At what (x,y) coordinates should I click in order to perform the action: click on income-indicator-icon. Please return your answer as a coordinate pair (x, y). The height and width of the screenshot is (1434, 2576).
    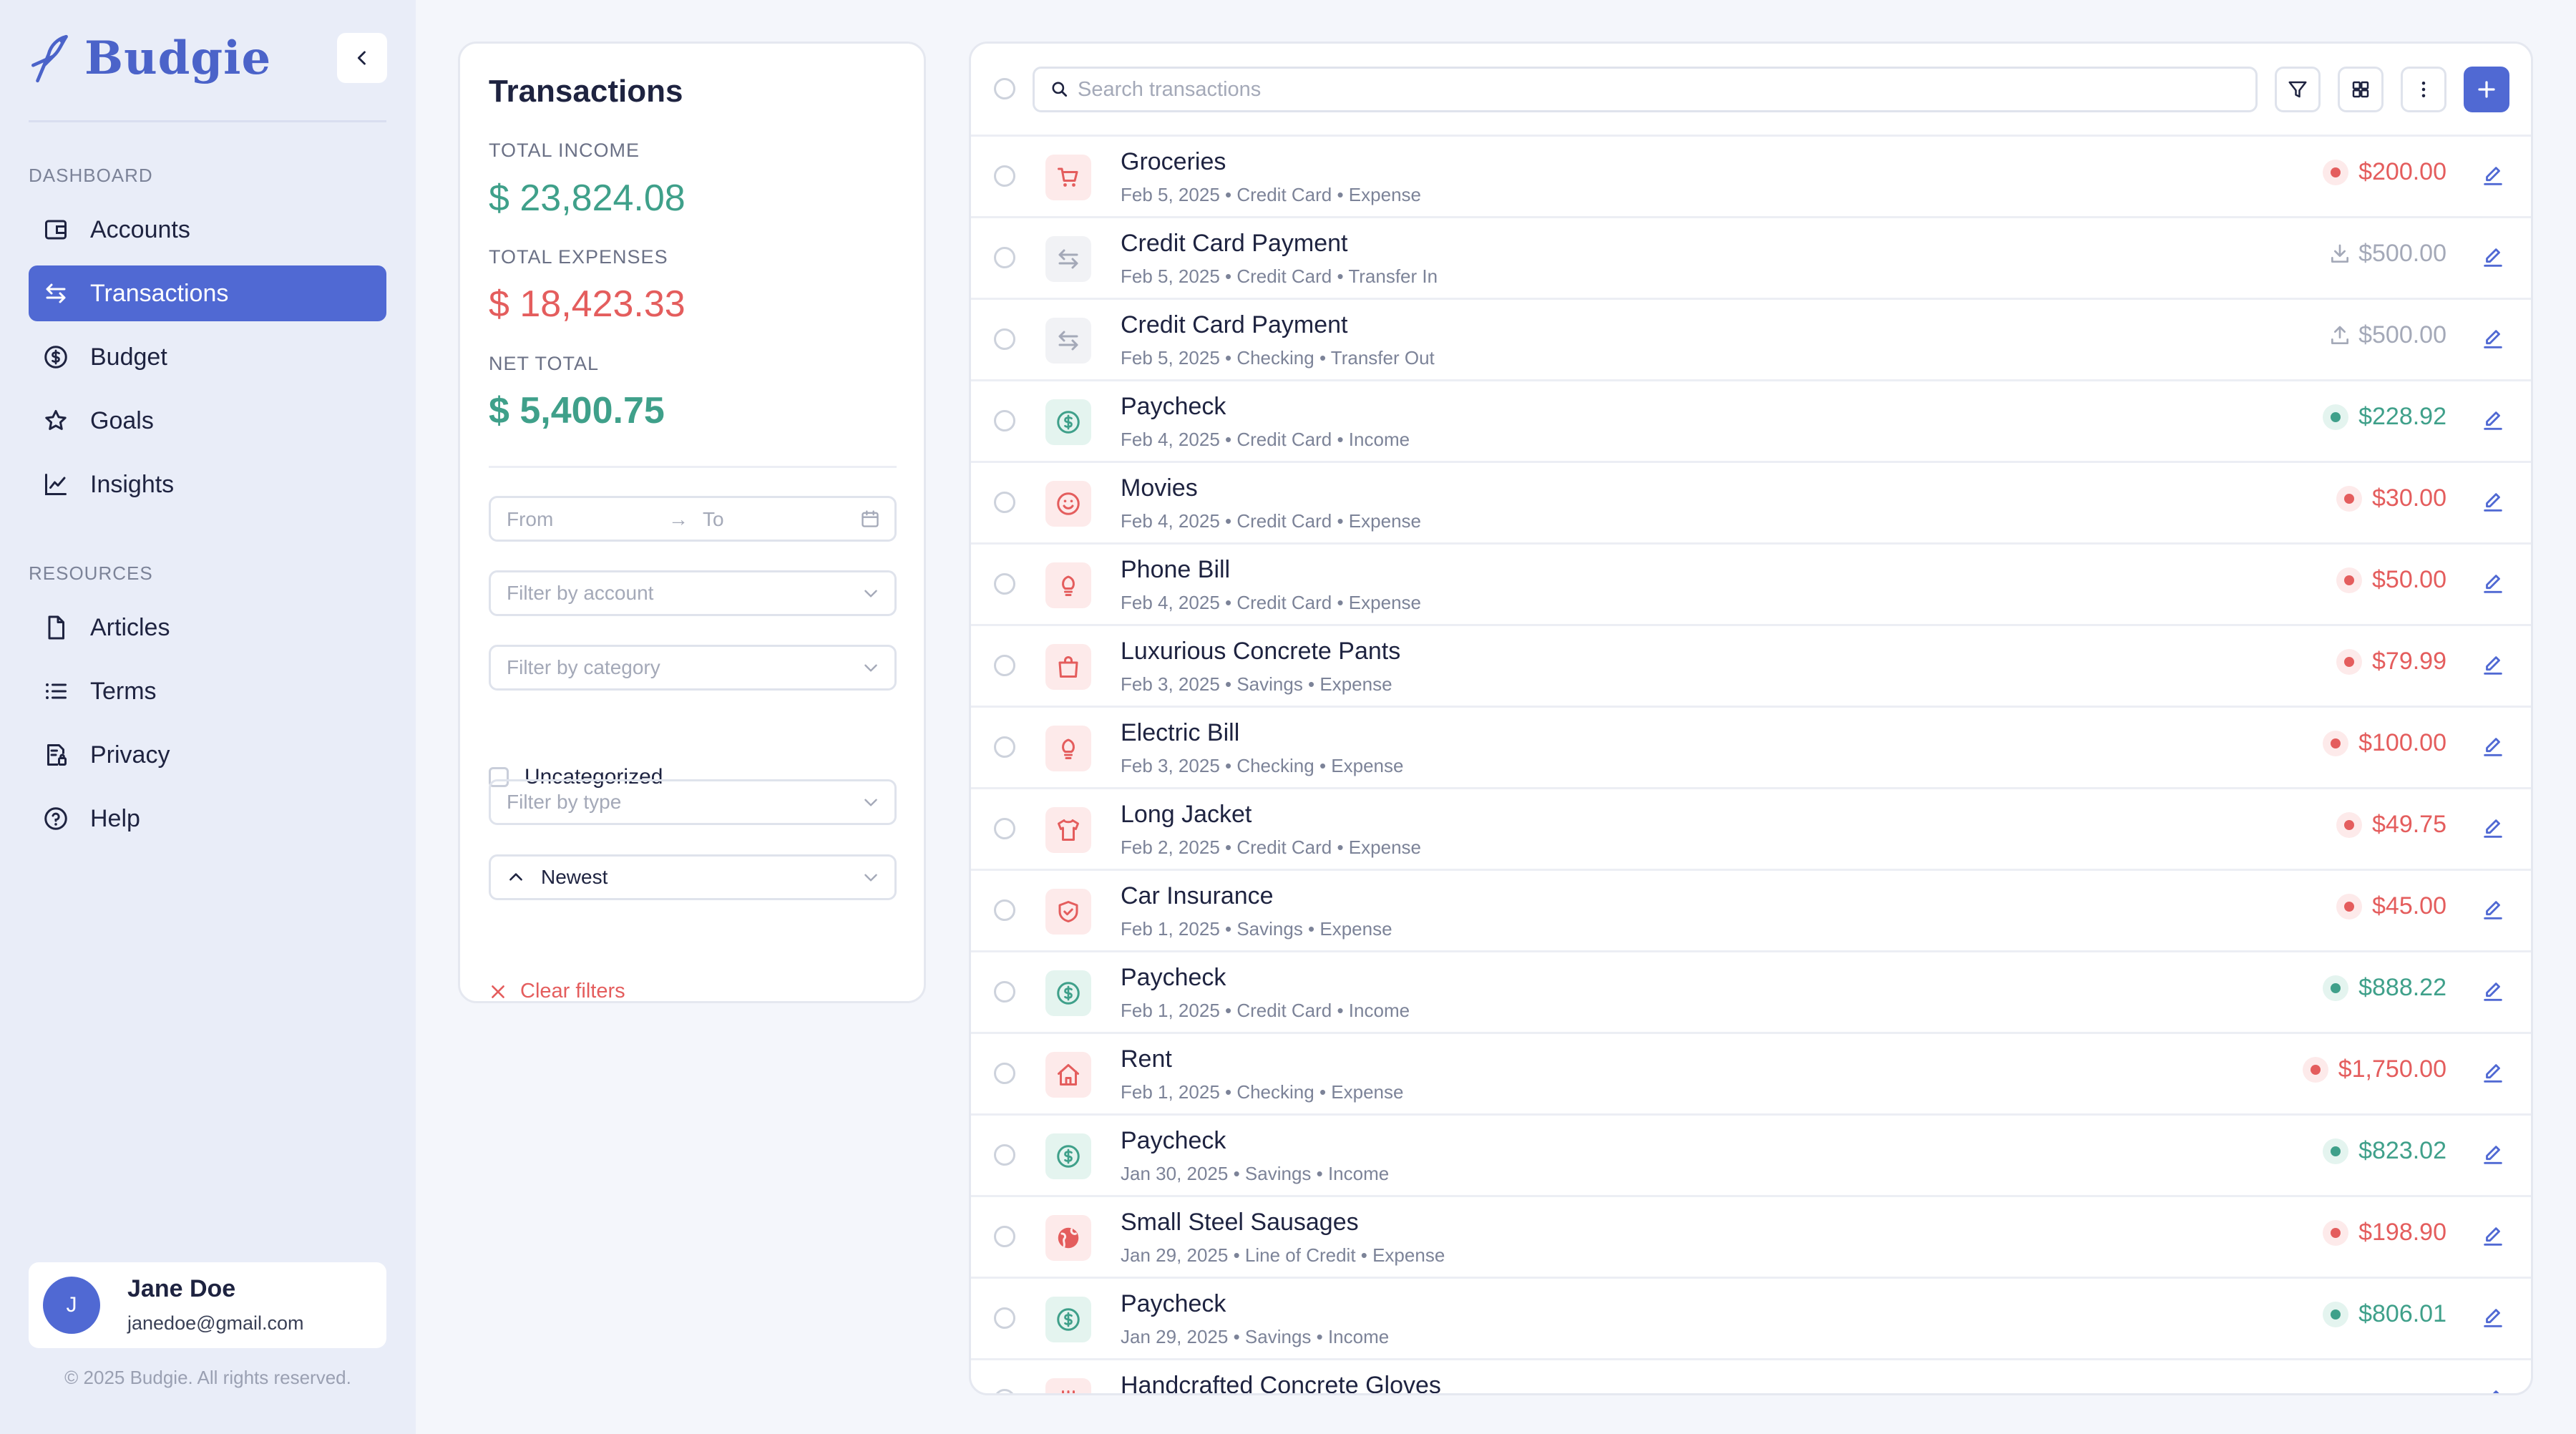
    Looking at the image, I should click on (2336, 1151).